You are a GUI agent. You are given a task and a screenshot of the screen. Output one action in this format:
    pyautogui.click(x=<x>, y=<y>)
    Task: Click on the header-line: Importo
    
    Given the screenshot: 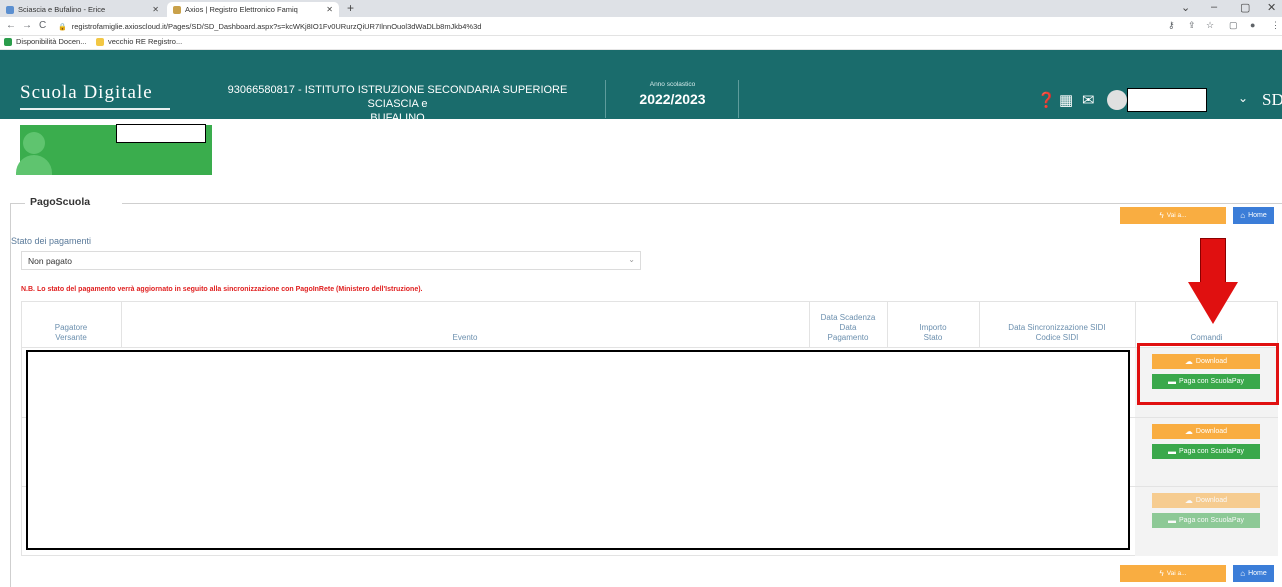 What is the action you would take?
    pyautogui.click(x=933, y=327)
    